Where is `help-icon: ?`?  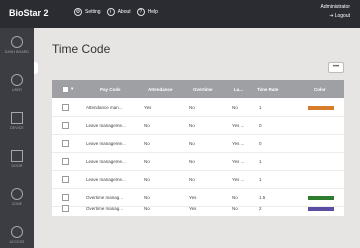 help-icon: ? is located at coordinates (140, 12).